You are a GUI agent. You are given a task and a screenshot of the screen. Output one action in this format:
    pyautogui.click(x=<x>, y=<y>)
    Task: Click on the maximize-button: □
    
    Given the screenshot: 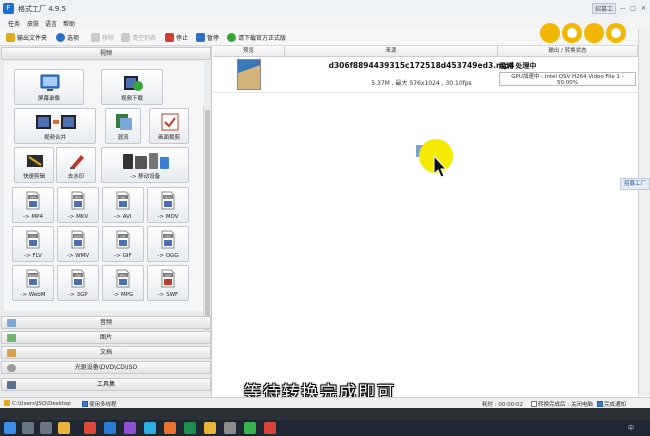 What is the action you would take?
    pyautogui.click(x=633, y=8)
    